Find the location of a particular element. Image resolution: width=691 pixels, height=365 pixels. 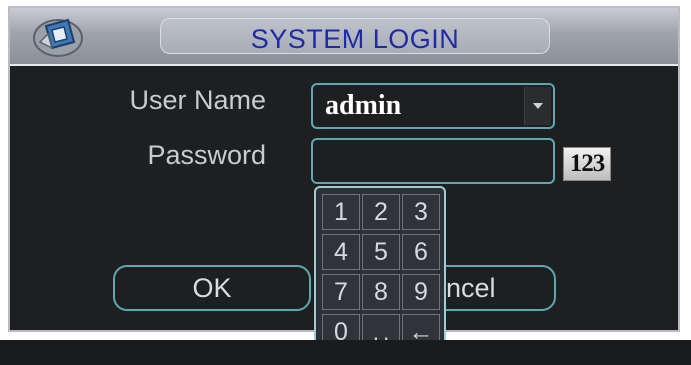

chevron-down-icon is located at coordinates (538, 106).